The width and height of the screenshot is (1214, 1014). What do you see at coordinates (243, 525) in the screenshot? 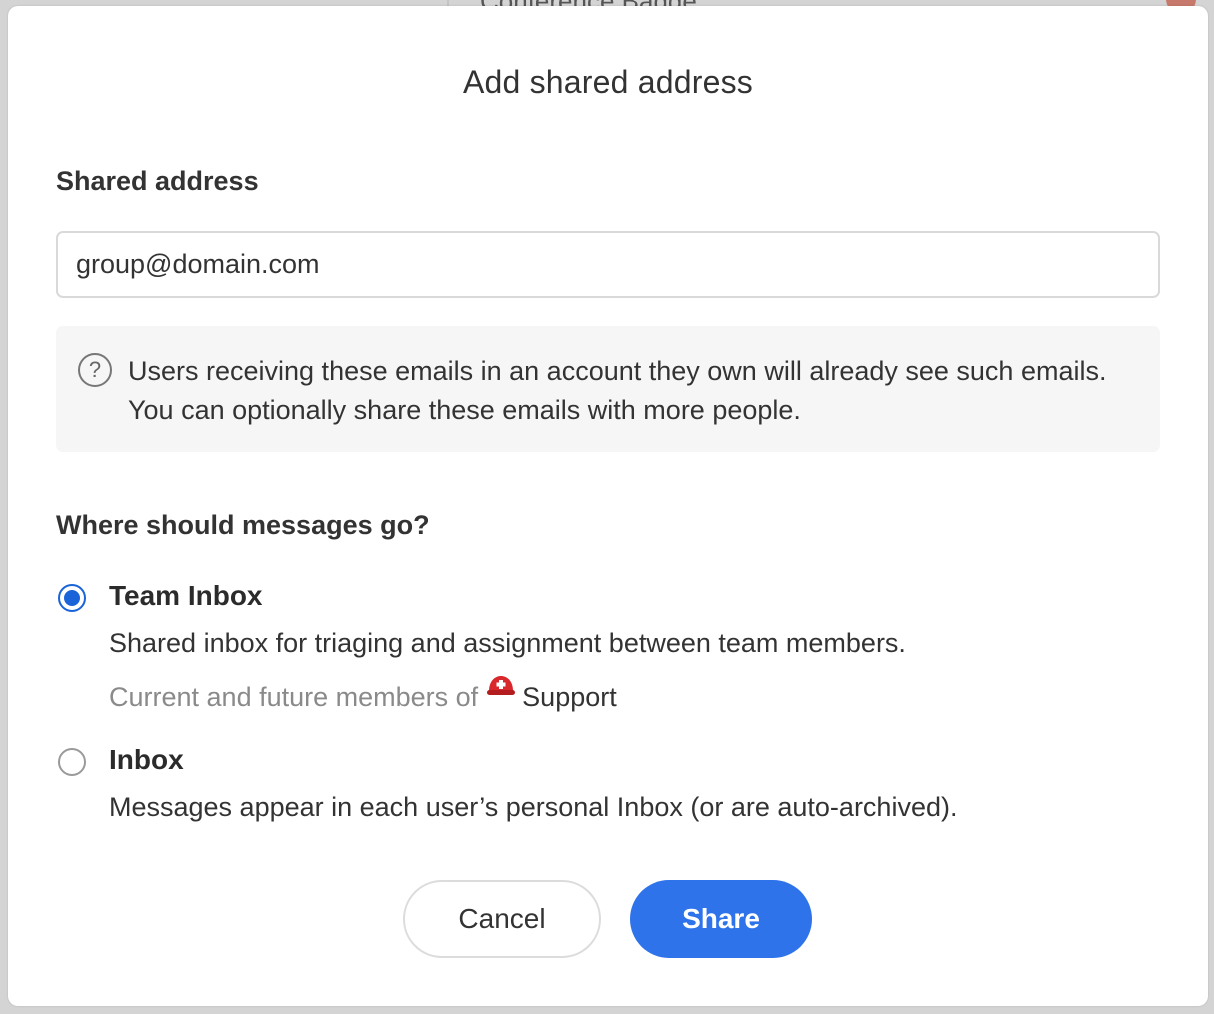
I see `destination-heading: Where should messages go?` at bounding box center [243, 525].